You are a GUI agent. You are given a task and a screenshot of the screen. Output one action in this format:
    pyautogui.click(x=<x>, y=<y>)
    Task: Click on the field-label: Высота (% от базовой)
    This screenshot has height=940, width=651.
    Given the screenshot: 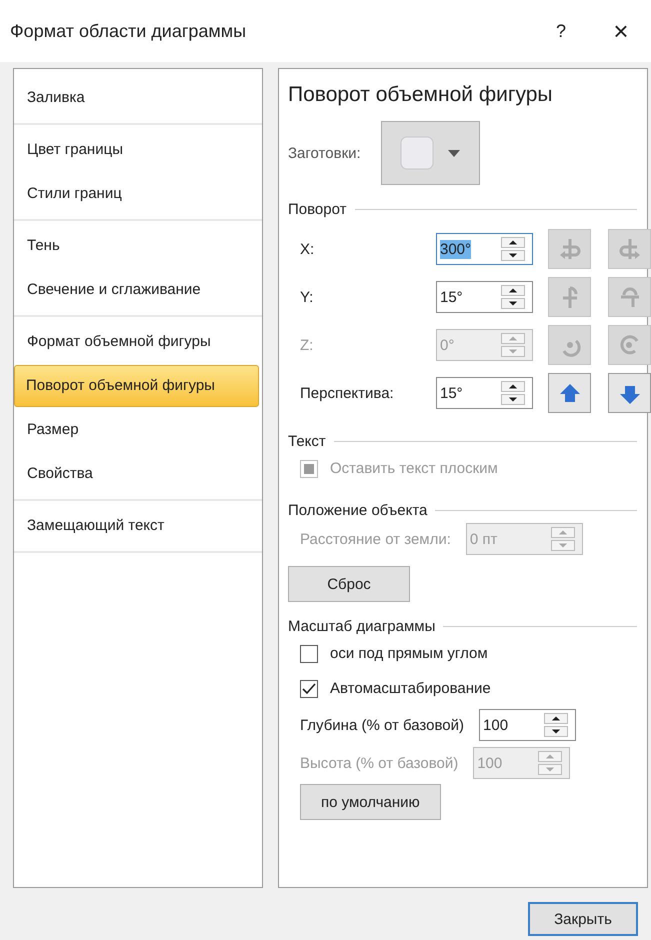 What is the action you would take?
    pyautogui.click(x=379, y=763)
    